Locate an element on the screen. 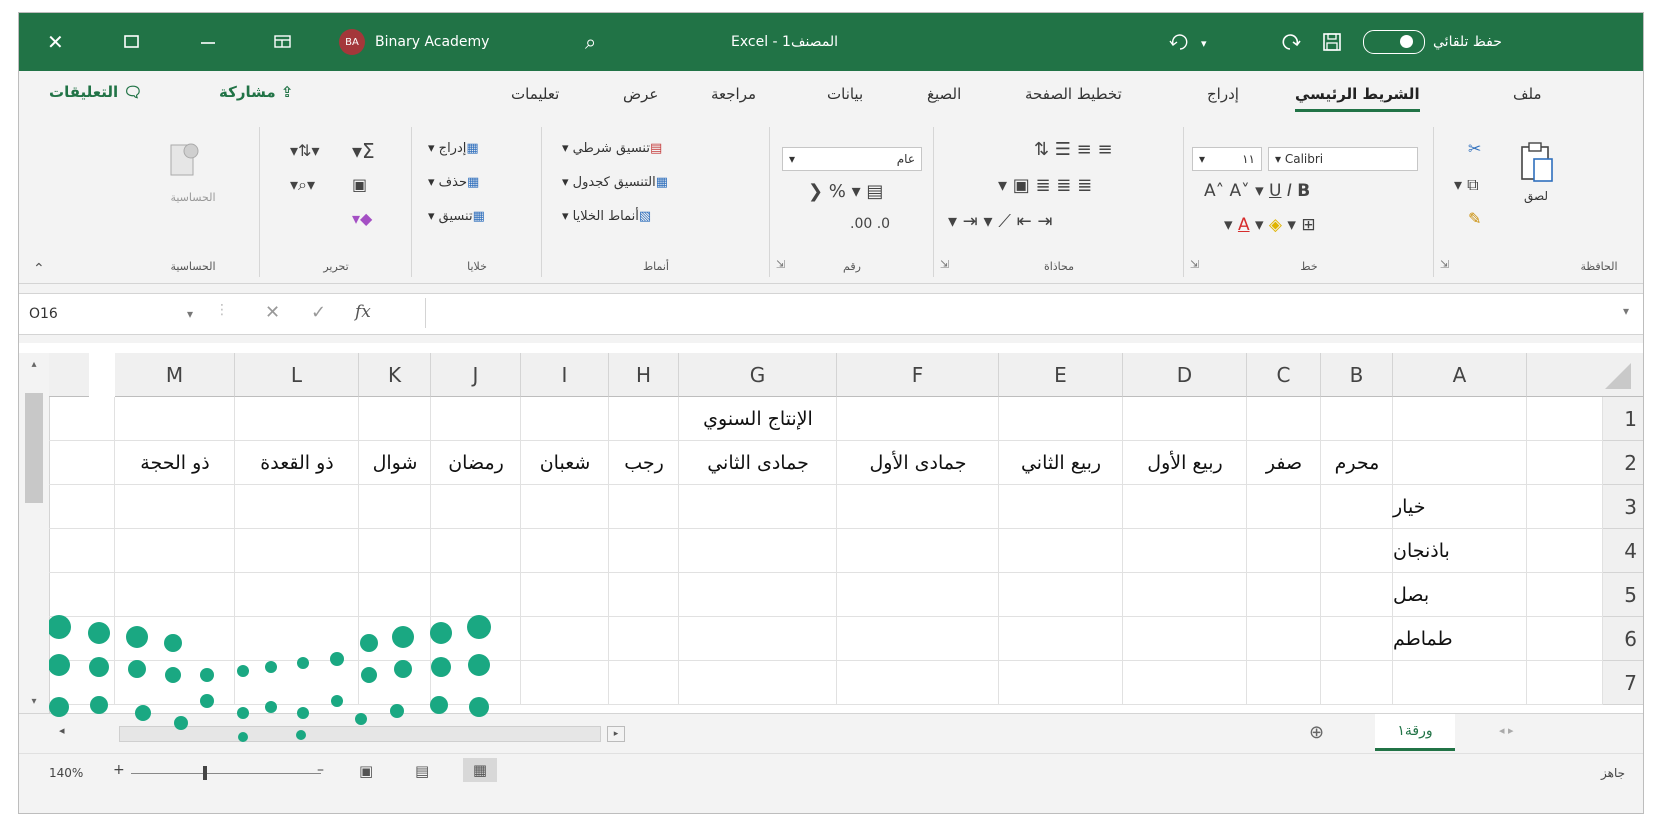  zoom-in-button: + is located at coordinates (119, 770).